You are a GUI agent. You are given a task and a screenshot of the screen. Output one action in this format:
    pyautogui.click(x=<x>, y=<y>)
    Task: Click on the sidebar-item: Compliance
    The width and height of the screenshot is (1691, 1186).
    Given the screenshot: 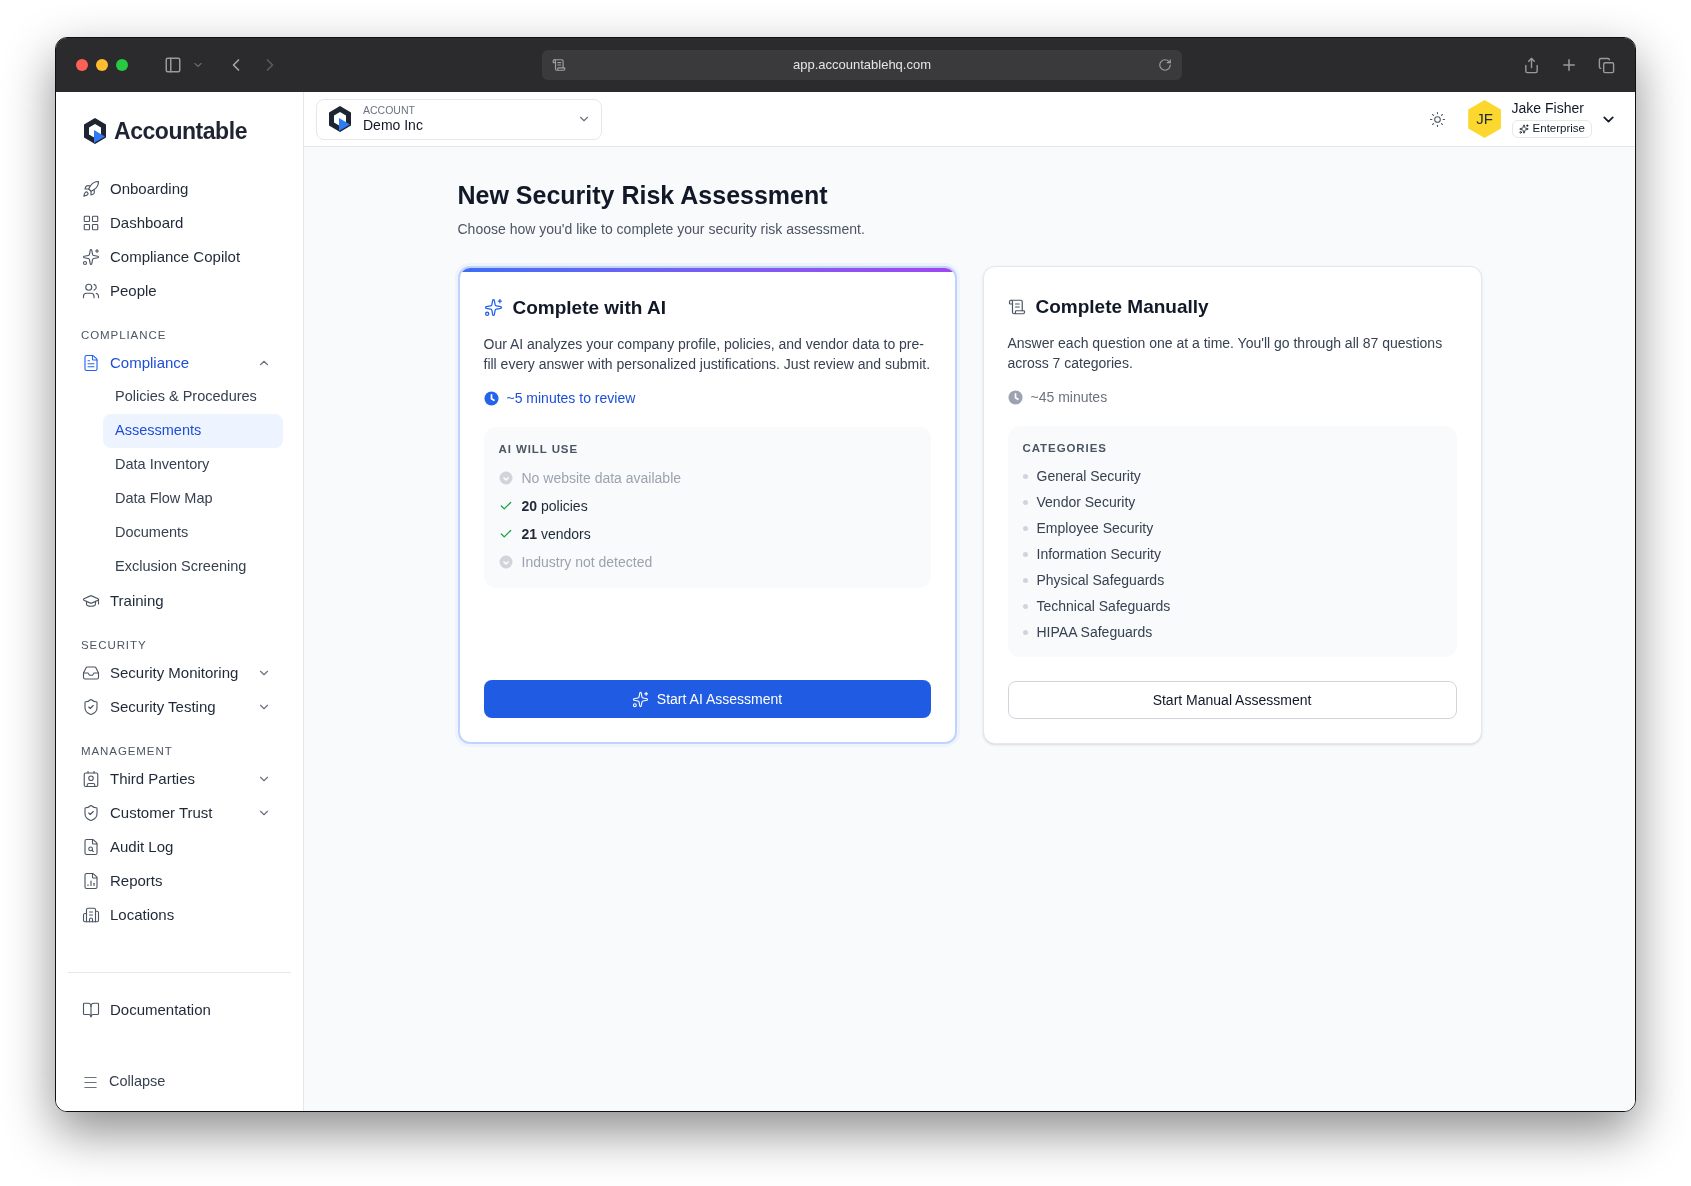 What is the action you would take?
    pyautogui.click(x=179, y=363)
    